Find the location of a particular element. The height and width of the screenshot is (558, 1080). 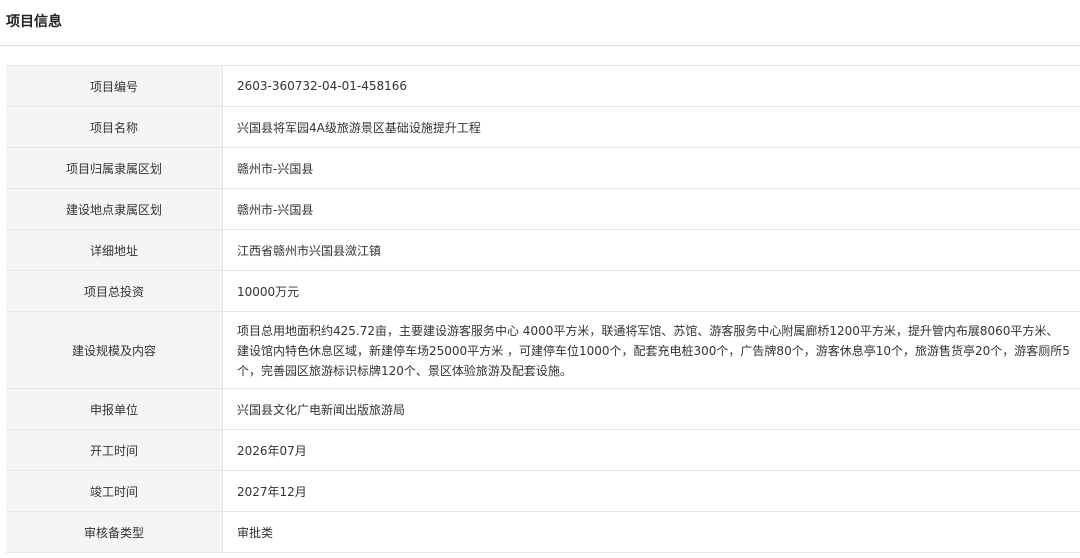

row-value: 2026年07月 is located at coordinates (272, 450).